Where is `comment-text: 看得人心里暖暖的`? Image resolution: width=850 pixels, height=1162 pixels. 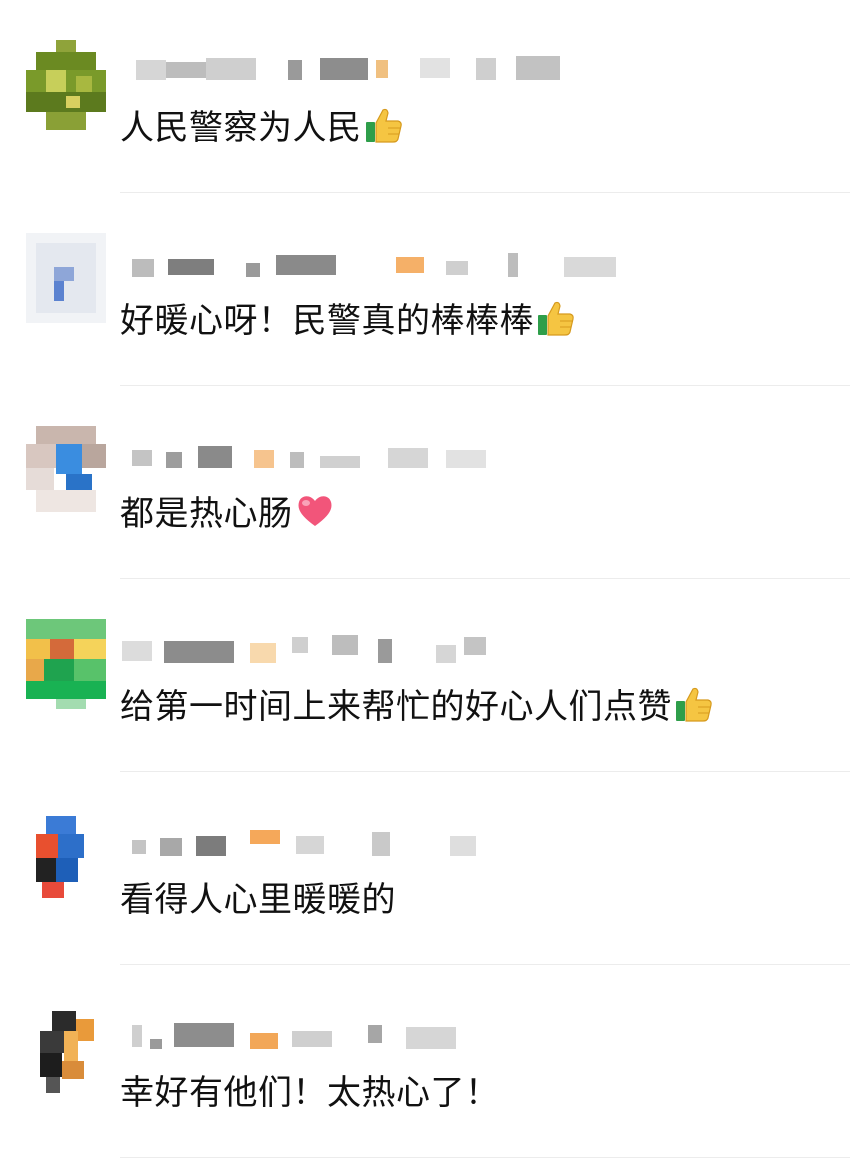
comment-text: 看得人心里暖暖的 is located at coordinates (258, 900).